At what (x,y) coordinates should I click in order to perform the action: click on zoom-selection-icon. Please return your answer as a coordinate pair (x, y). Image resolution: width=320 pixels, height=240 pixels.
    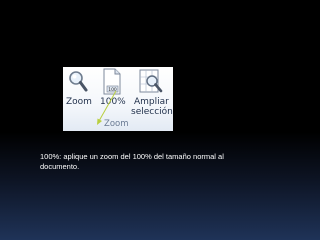
    Looking at the image, I should click on (151, 81).